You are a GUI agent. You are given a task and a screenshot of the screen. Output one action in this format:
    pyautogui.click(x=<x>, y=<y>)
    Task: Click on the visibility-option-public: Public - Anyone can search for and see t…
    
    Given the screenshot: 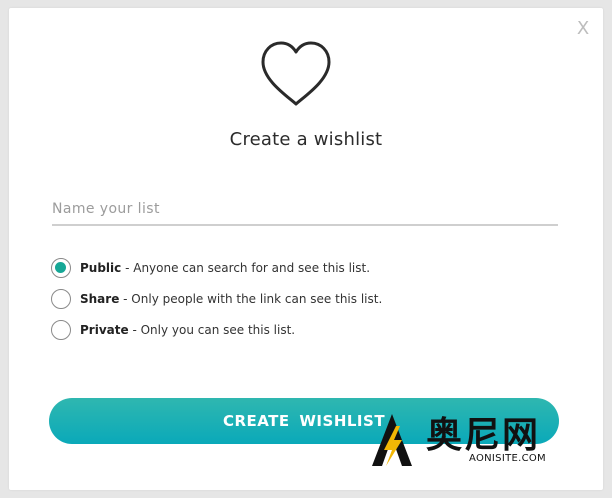 What is the action you would take?
    pyautogui.click(x=311, y=268)
    